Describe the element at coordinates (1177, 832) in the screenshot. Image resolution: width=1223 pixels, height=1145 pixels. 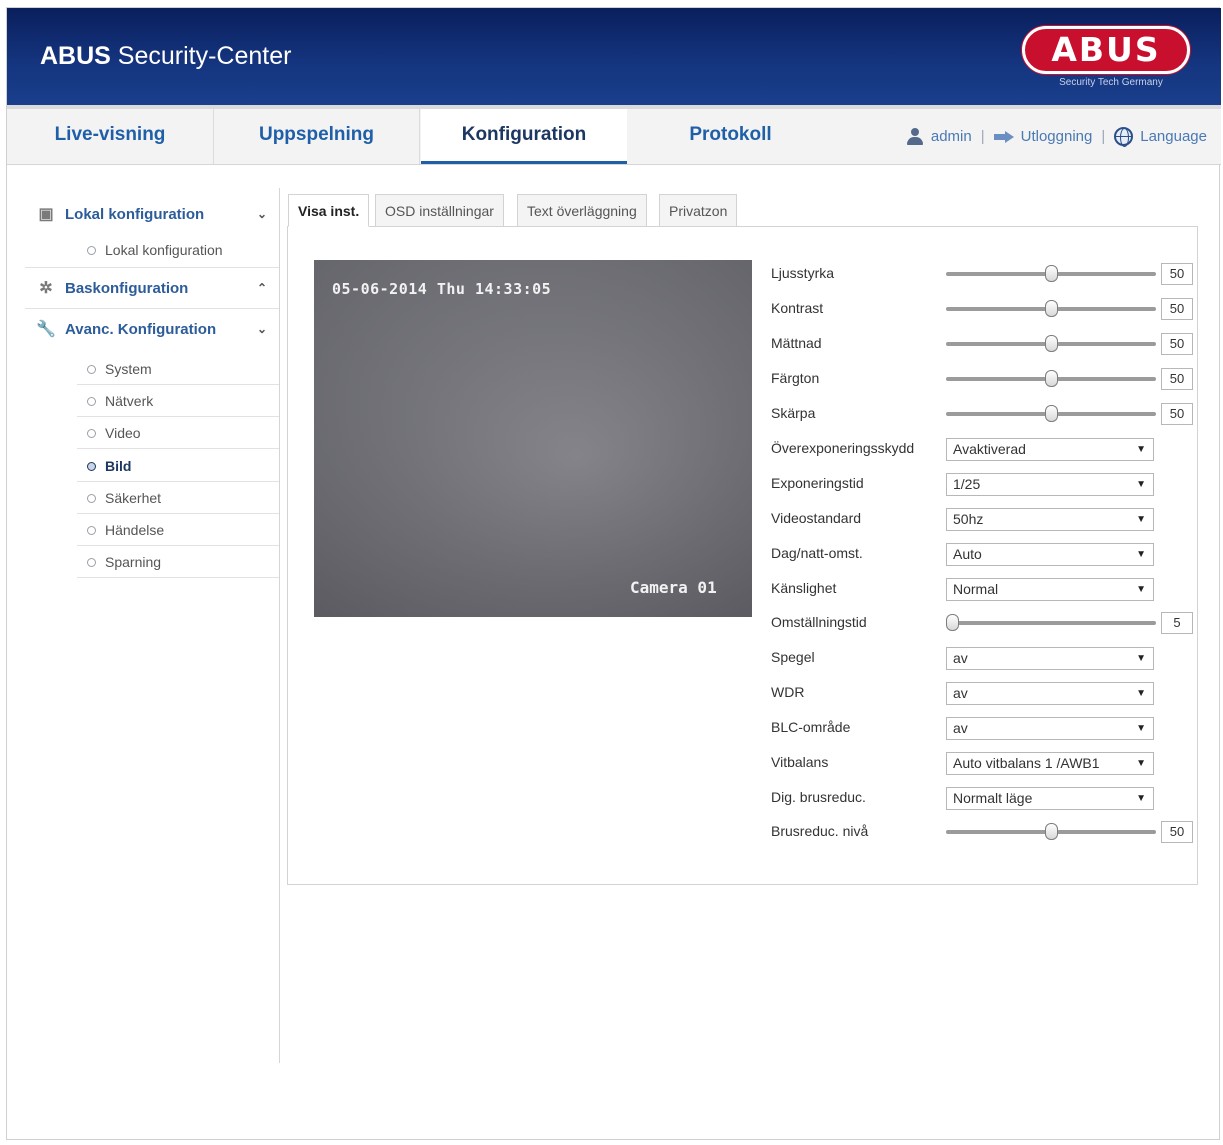
I see `dnr-level-value: 50` at that location.